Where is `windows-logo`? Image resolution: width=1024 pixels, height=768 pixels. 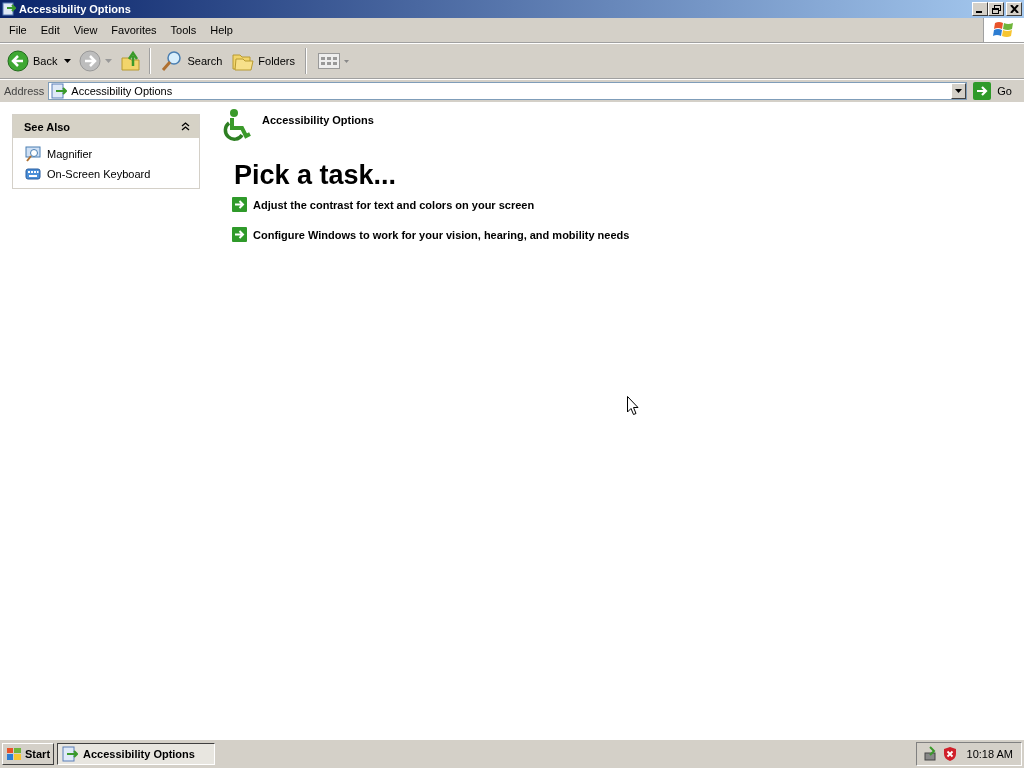
windows-logo is located at coordinates (14, 754).